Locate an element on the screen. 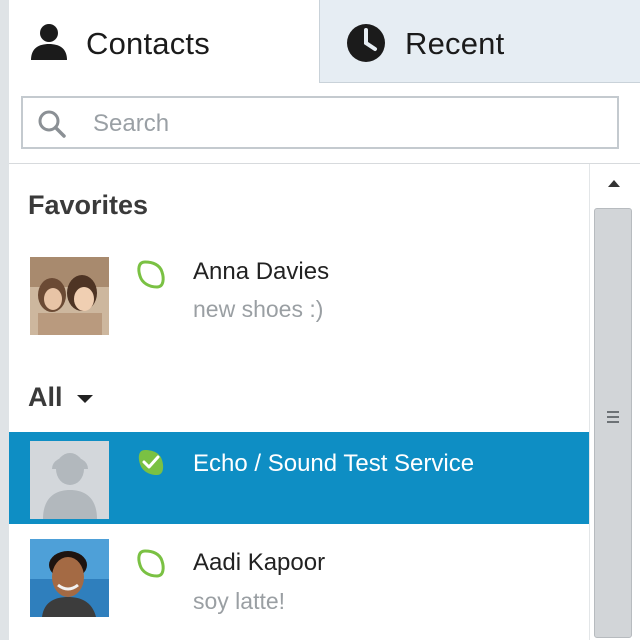 The width and height of the screenshot is (640, 640). contact-row-anna-davies: Anna Davies new shoes :) is located at coordinates (299, 296).